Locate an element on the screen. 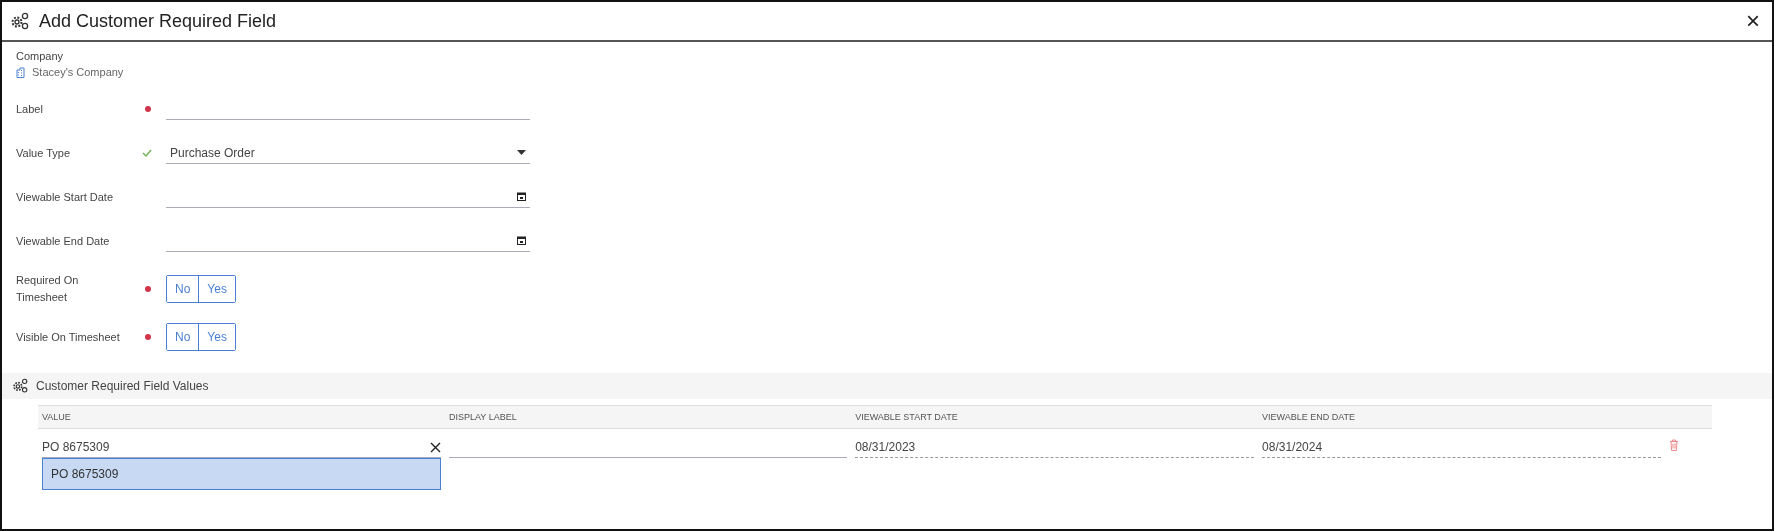  caret-icon is located at coordinates (521, 152).